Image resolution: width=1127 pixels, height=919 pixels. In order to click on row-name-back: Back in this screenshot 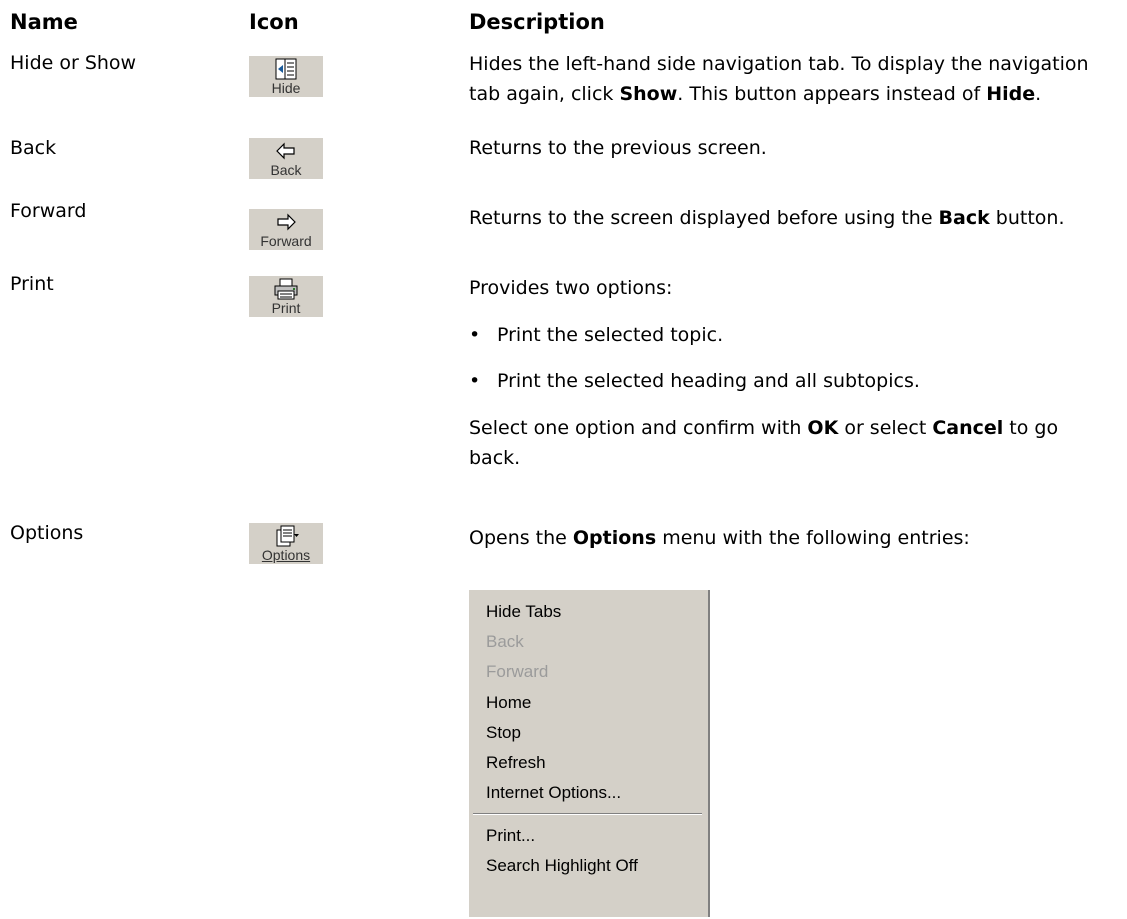, I will do `click(33, 148)`.